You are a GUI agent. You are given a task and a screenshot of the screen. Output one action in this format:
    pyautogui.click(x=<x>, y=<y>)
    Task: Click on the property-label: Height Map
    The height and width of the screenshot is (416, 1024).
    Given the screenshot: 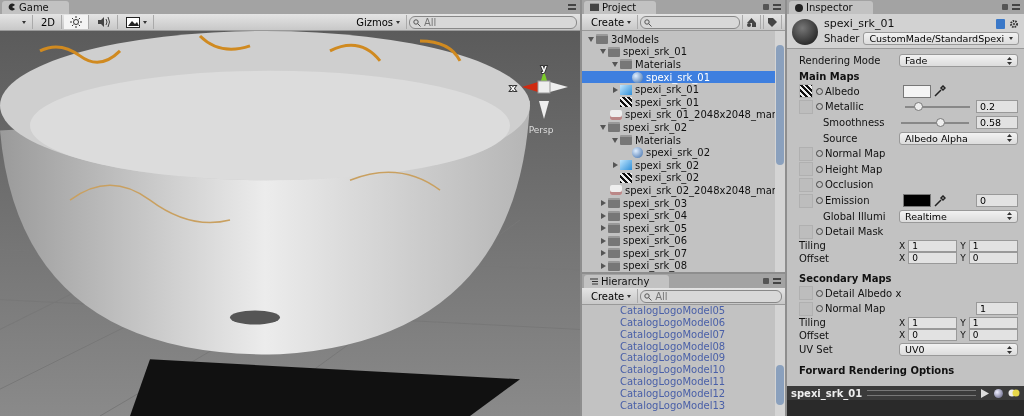 What is the action you would take?
    pyautogui.click(x=854, y=169)
    